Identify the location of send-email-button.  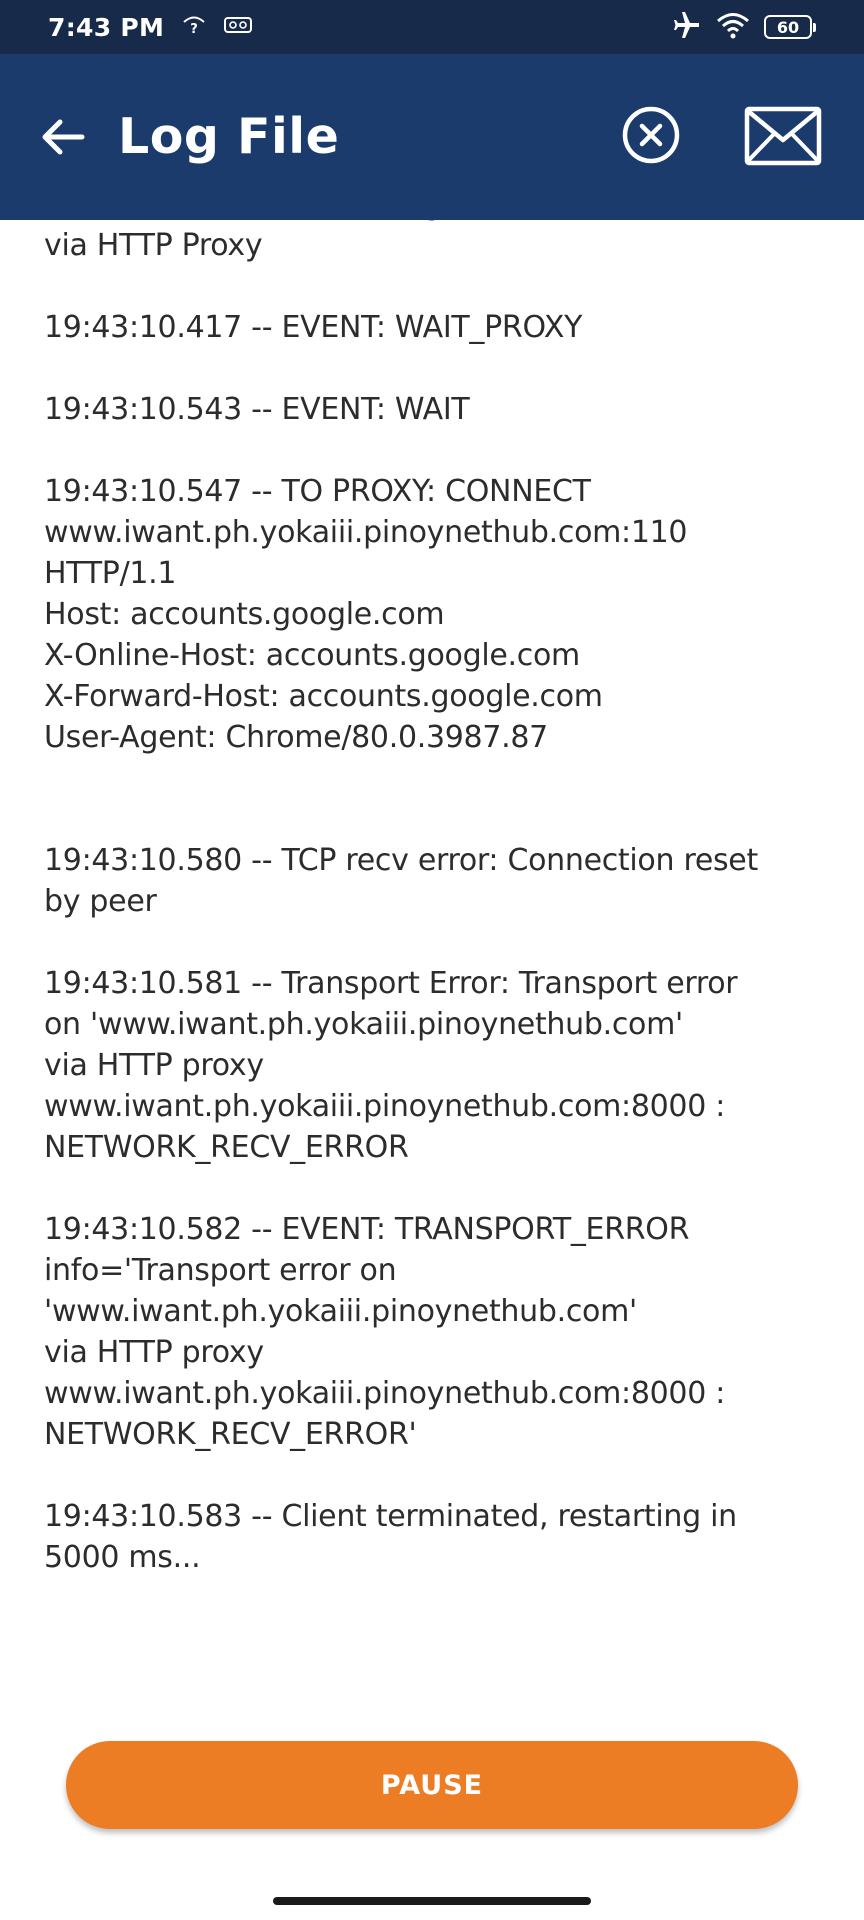
(783, 136).